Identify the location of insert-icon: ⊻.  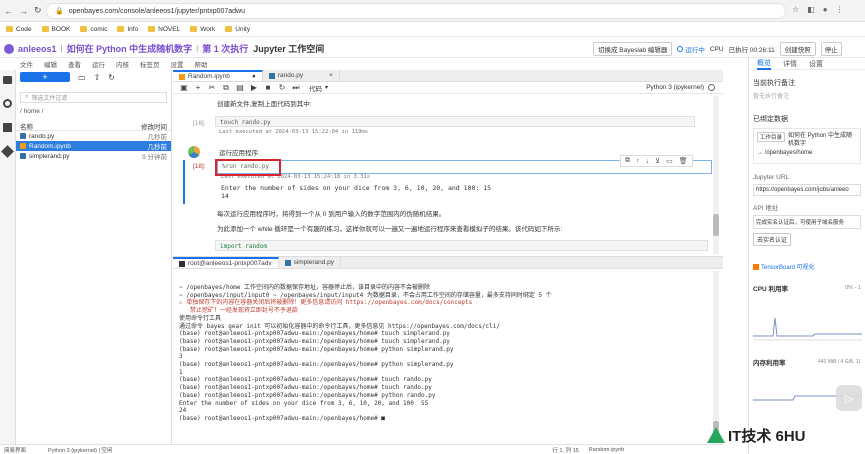
(657, 161).